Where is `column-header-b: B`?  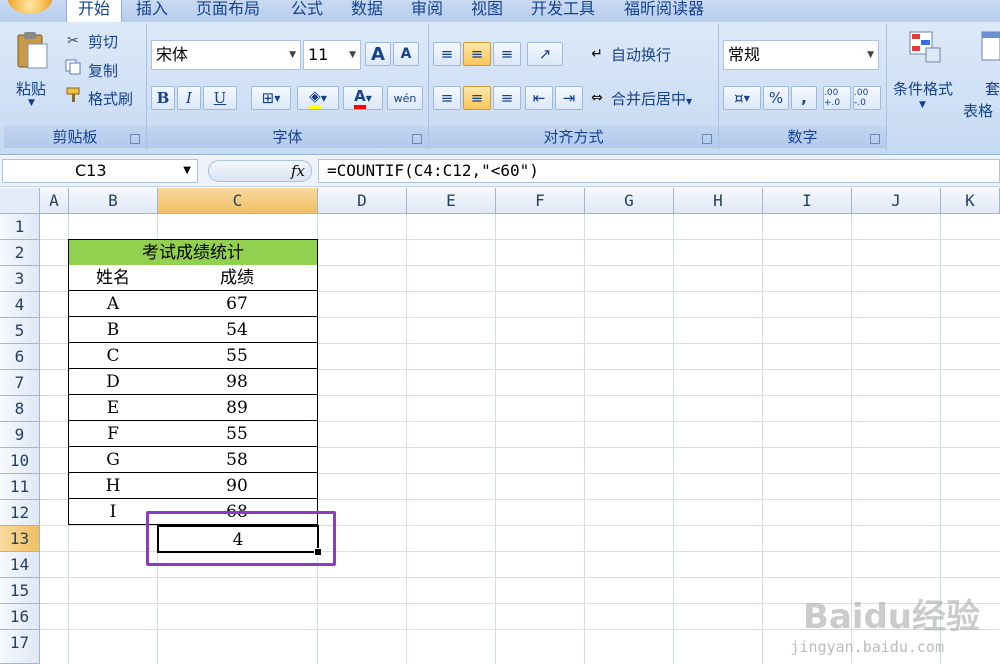 column-header-b: B is located at coordinates (113, 201).